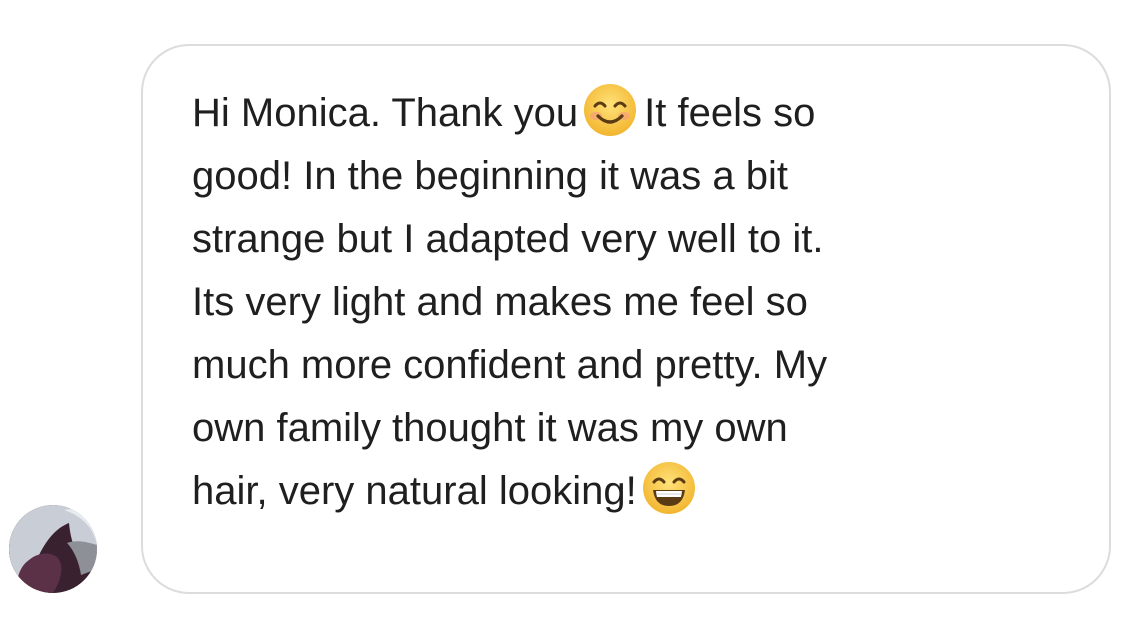 Image resolution: width=1125 pixels, height=634 pixels. I want to click on message-line-1-text: Hi Monica. Thank you, so click(385, 113).